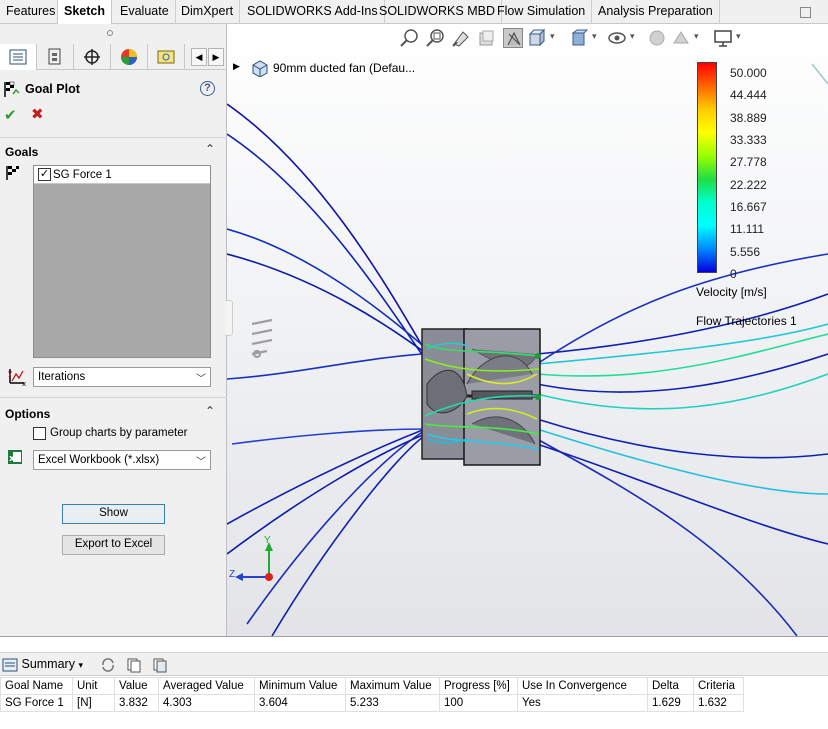 Image resolution: width=828 pixels, height=729 pixels. I want to click on goal-flag-icon, so click(12, 173).